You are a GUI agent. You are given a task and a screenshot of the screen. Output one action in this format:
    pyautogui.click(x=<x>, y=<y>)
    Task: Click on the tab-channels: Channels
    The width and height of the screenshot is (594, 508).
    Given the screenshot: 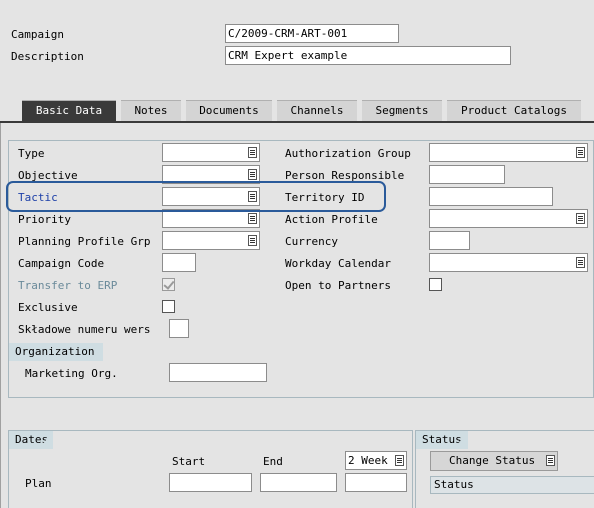 What is the action you would take?
    pyautogui.click(x=317, y=111)
    